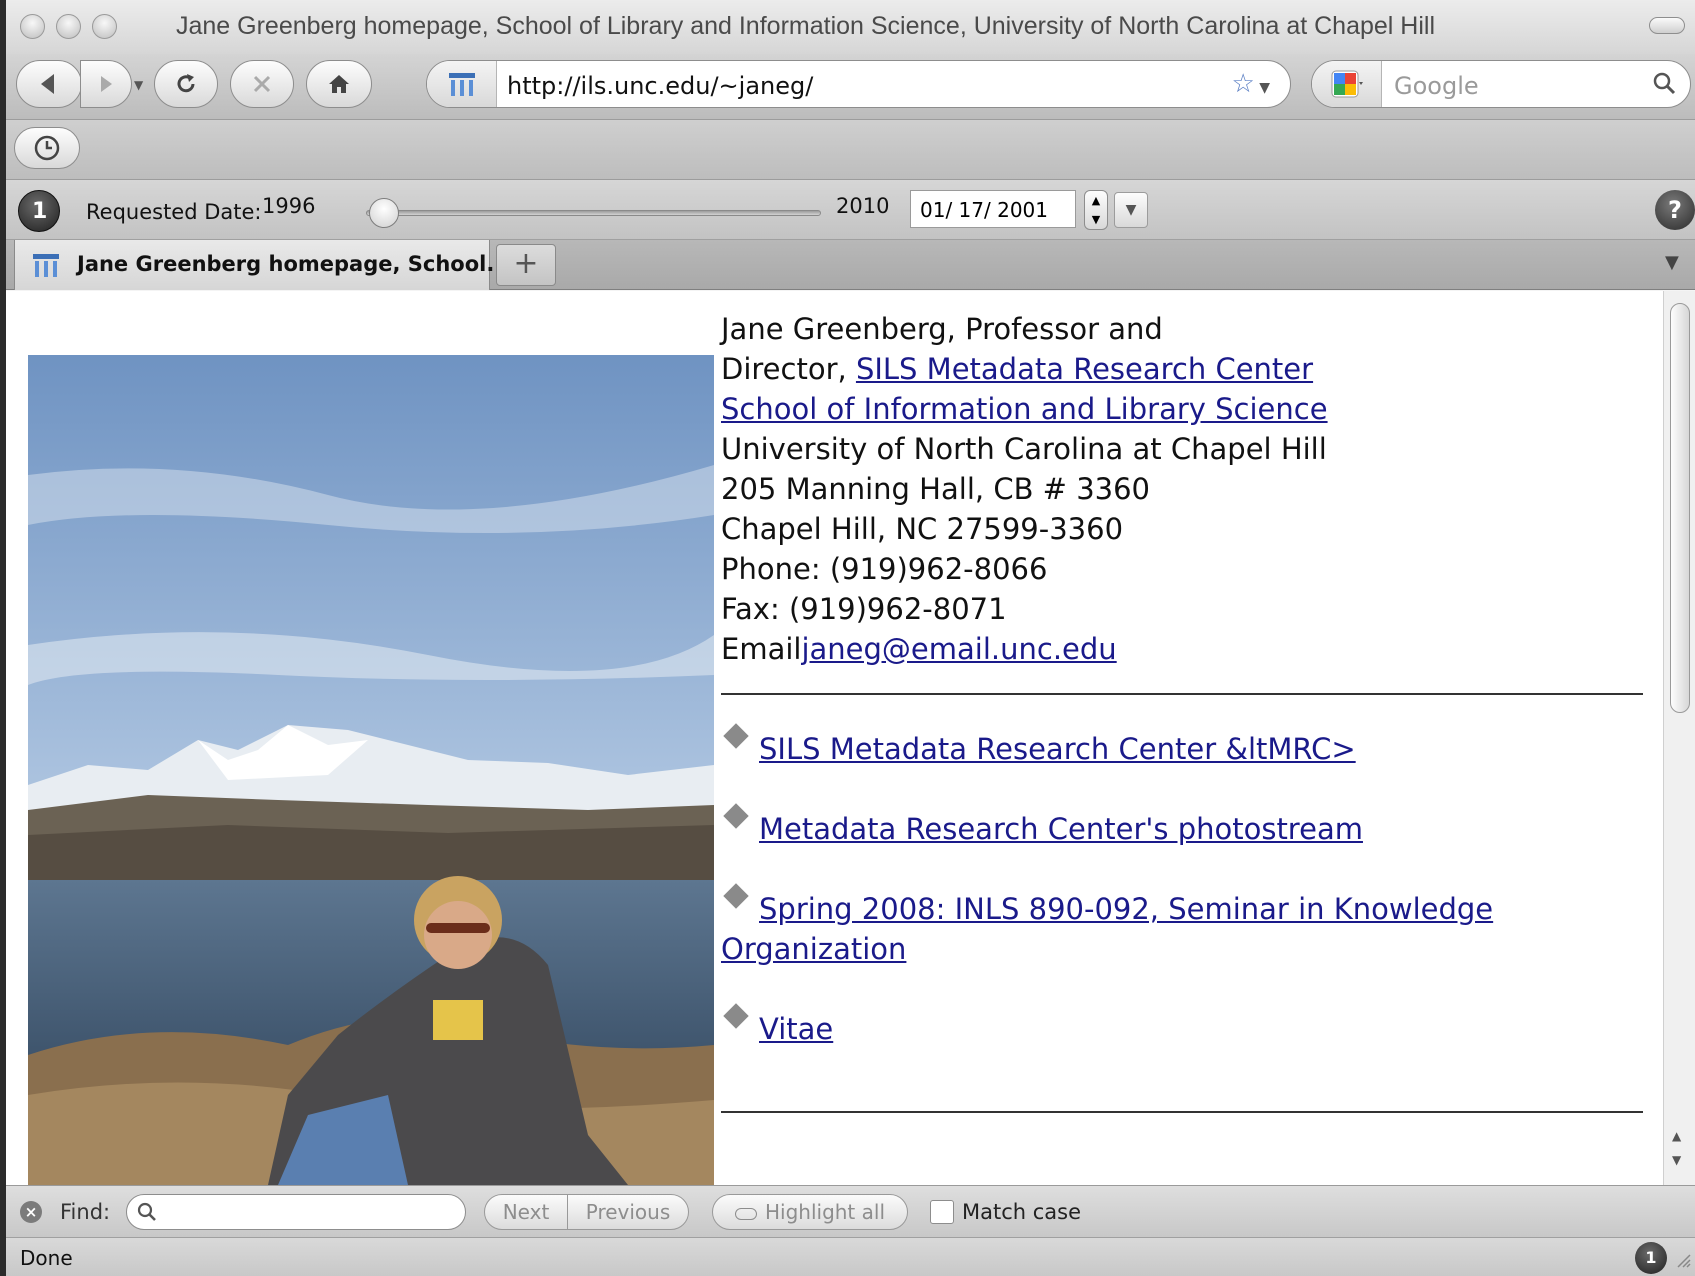 Image resolution: width=1695 pixels, height=1276 pixels. What do you see at coordinates (1021, 1212) in the screenshot?
I see `match-case-label: Match case` at bounding box center [1021, 1212].